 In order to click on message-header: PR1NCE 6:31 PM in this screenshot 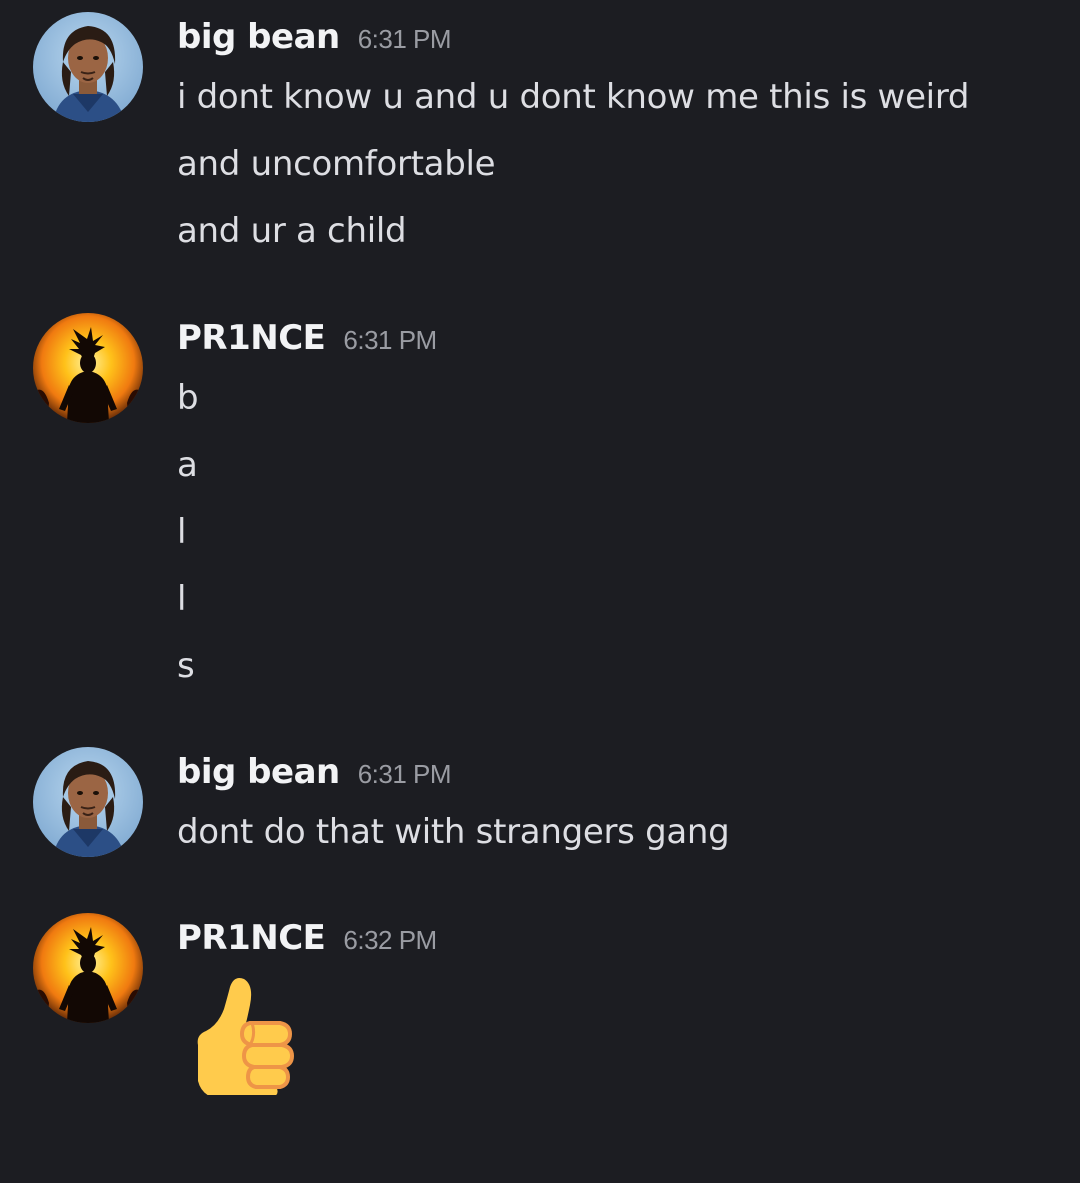, I will do `click(307, 338)`.